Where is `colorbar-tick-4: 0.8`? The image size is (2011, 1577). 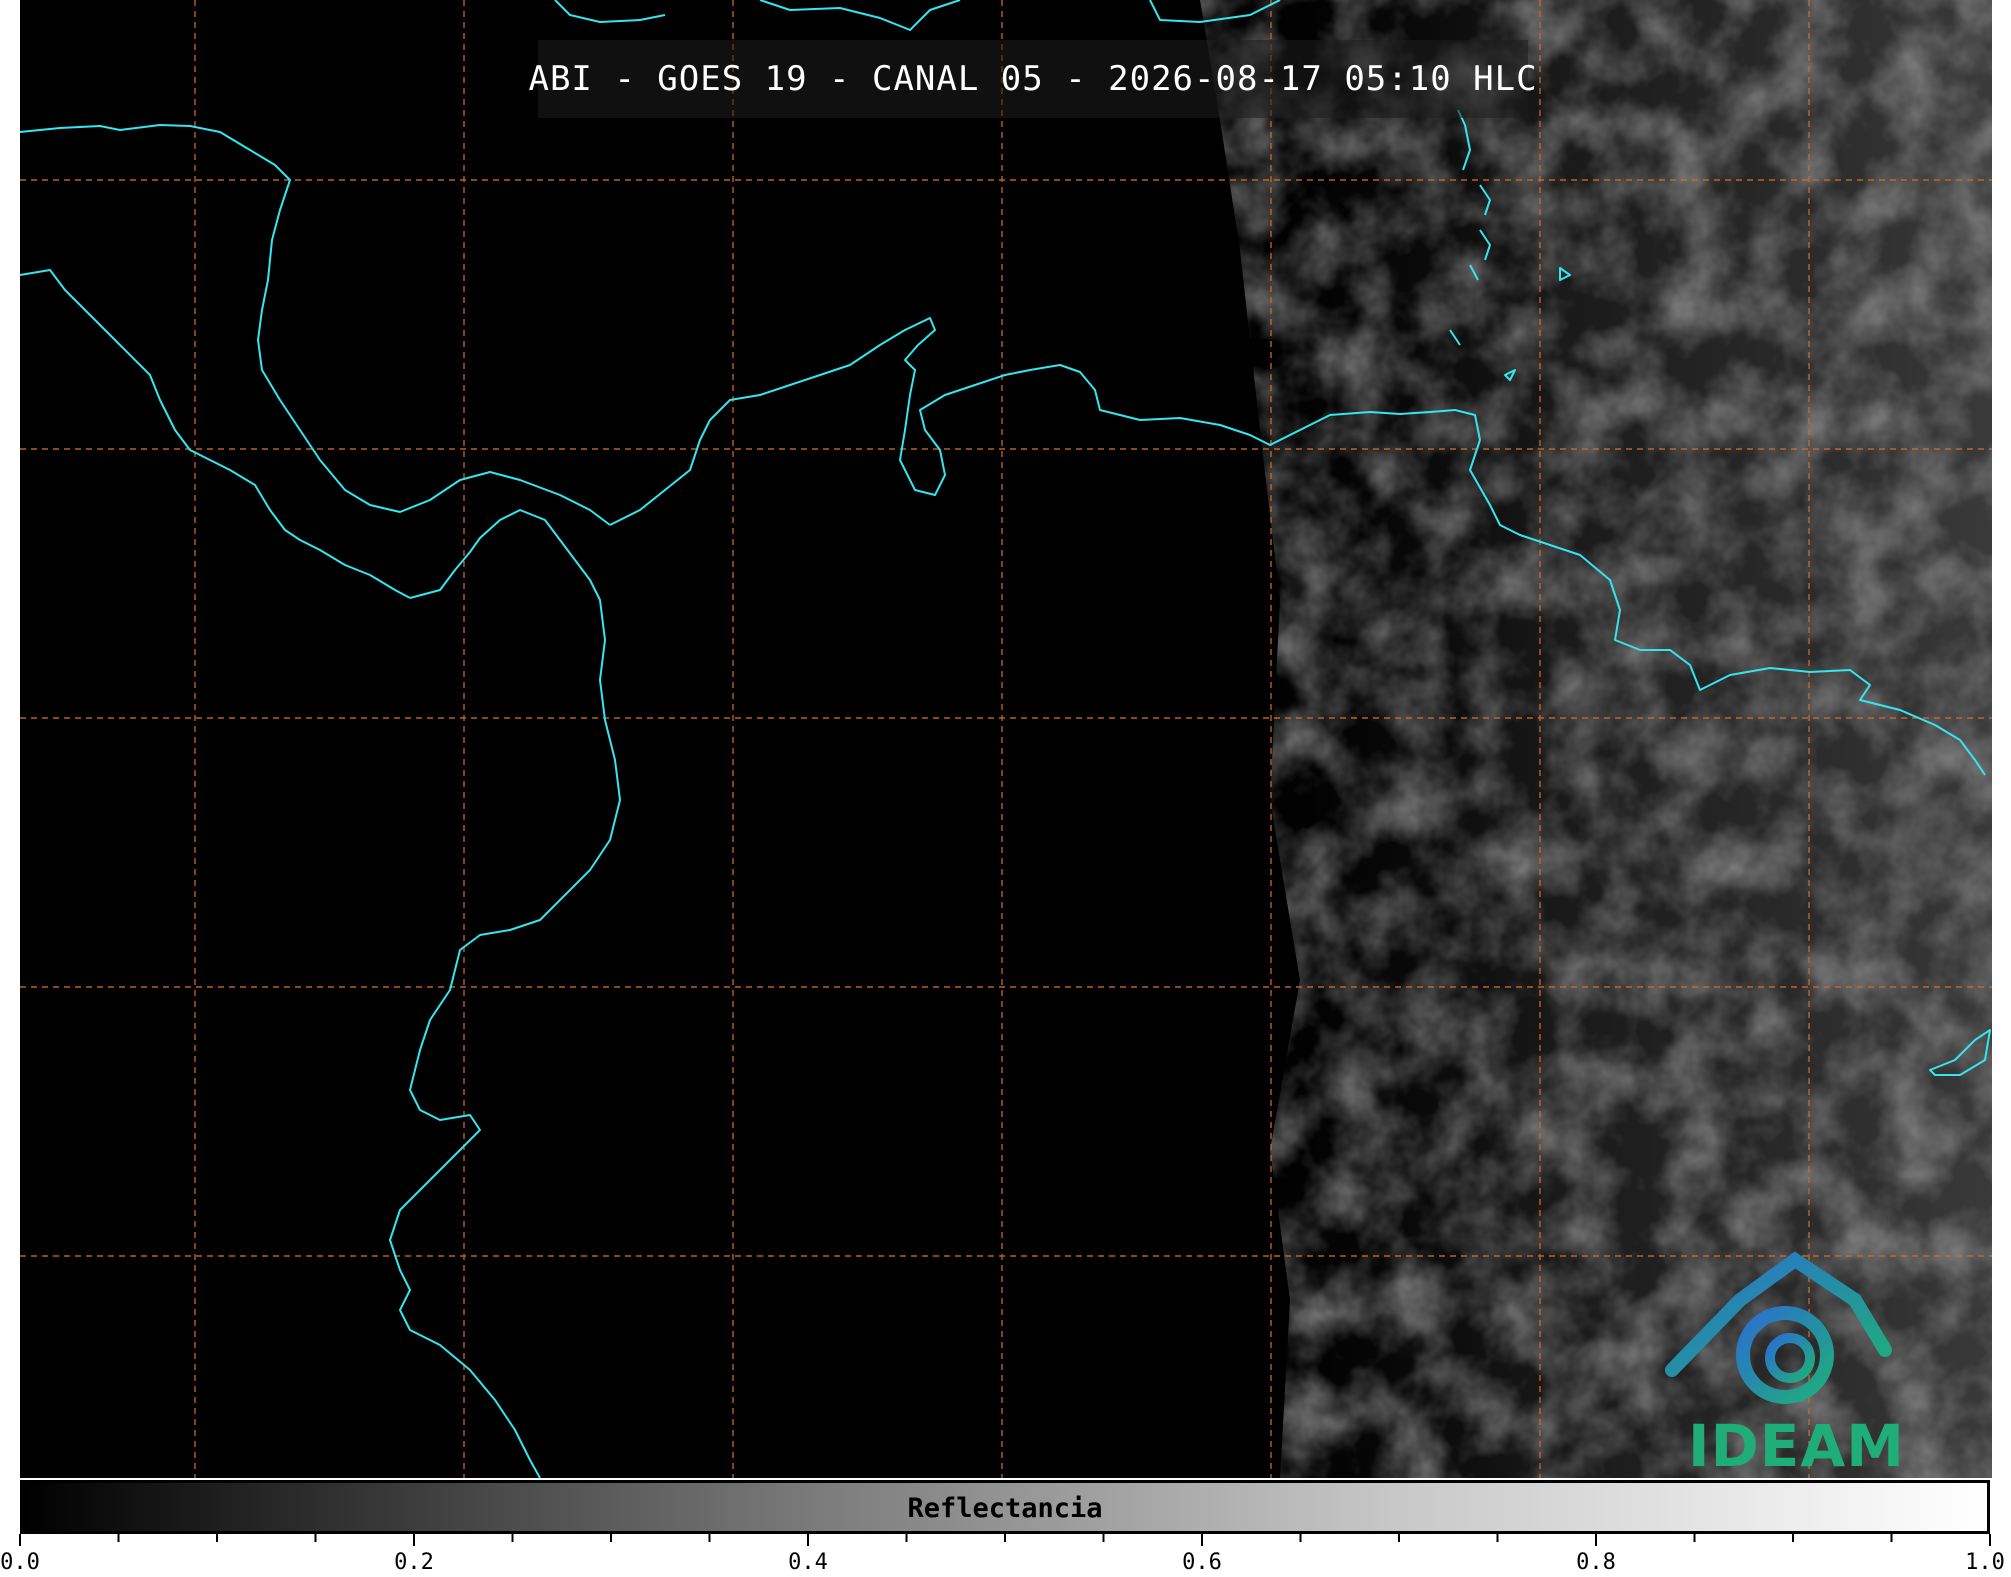 colorbar-tick-4: 0.8 is located at coordinates (1596, 1562).